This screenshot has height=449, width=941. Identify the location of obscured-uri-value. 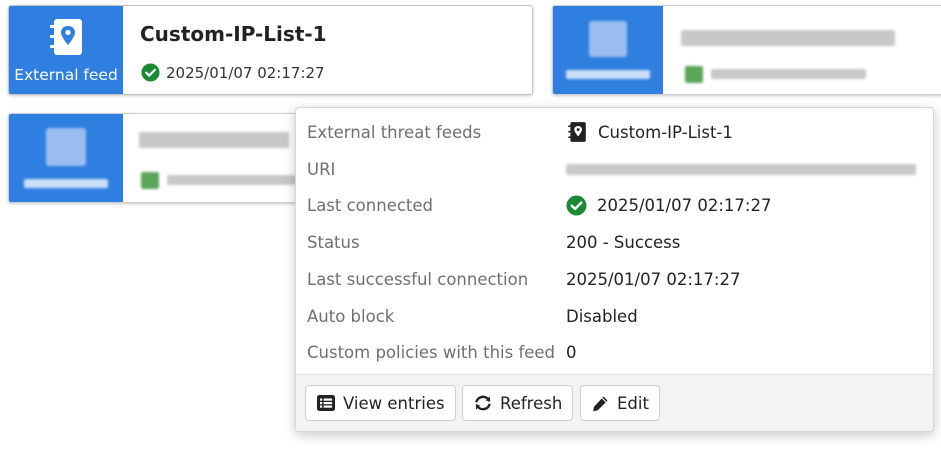
(741, 169).